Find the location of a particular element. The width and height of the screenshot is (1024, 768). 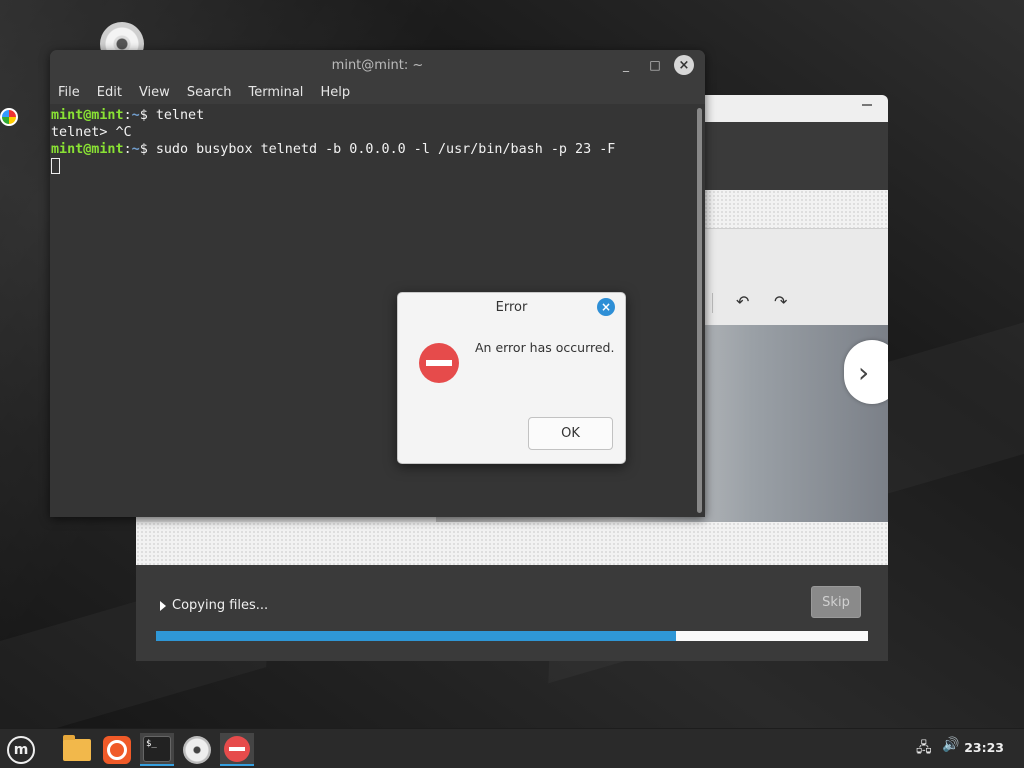

ok-button: OK is located at coordinates (570, 433).